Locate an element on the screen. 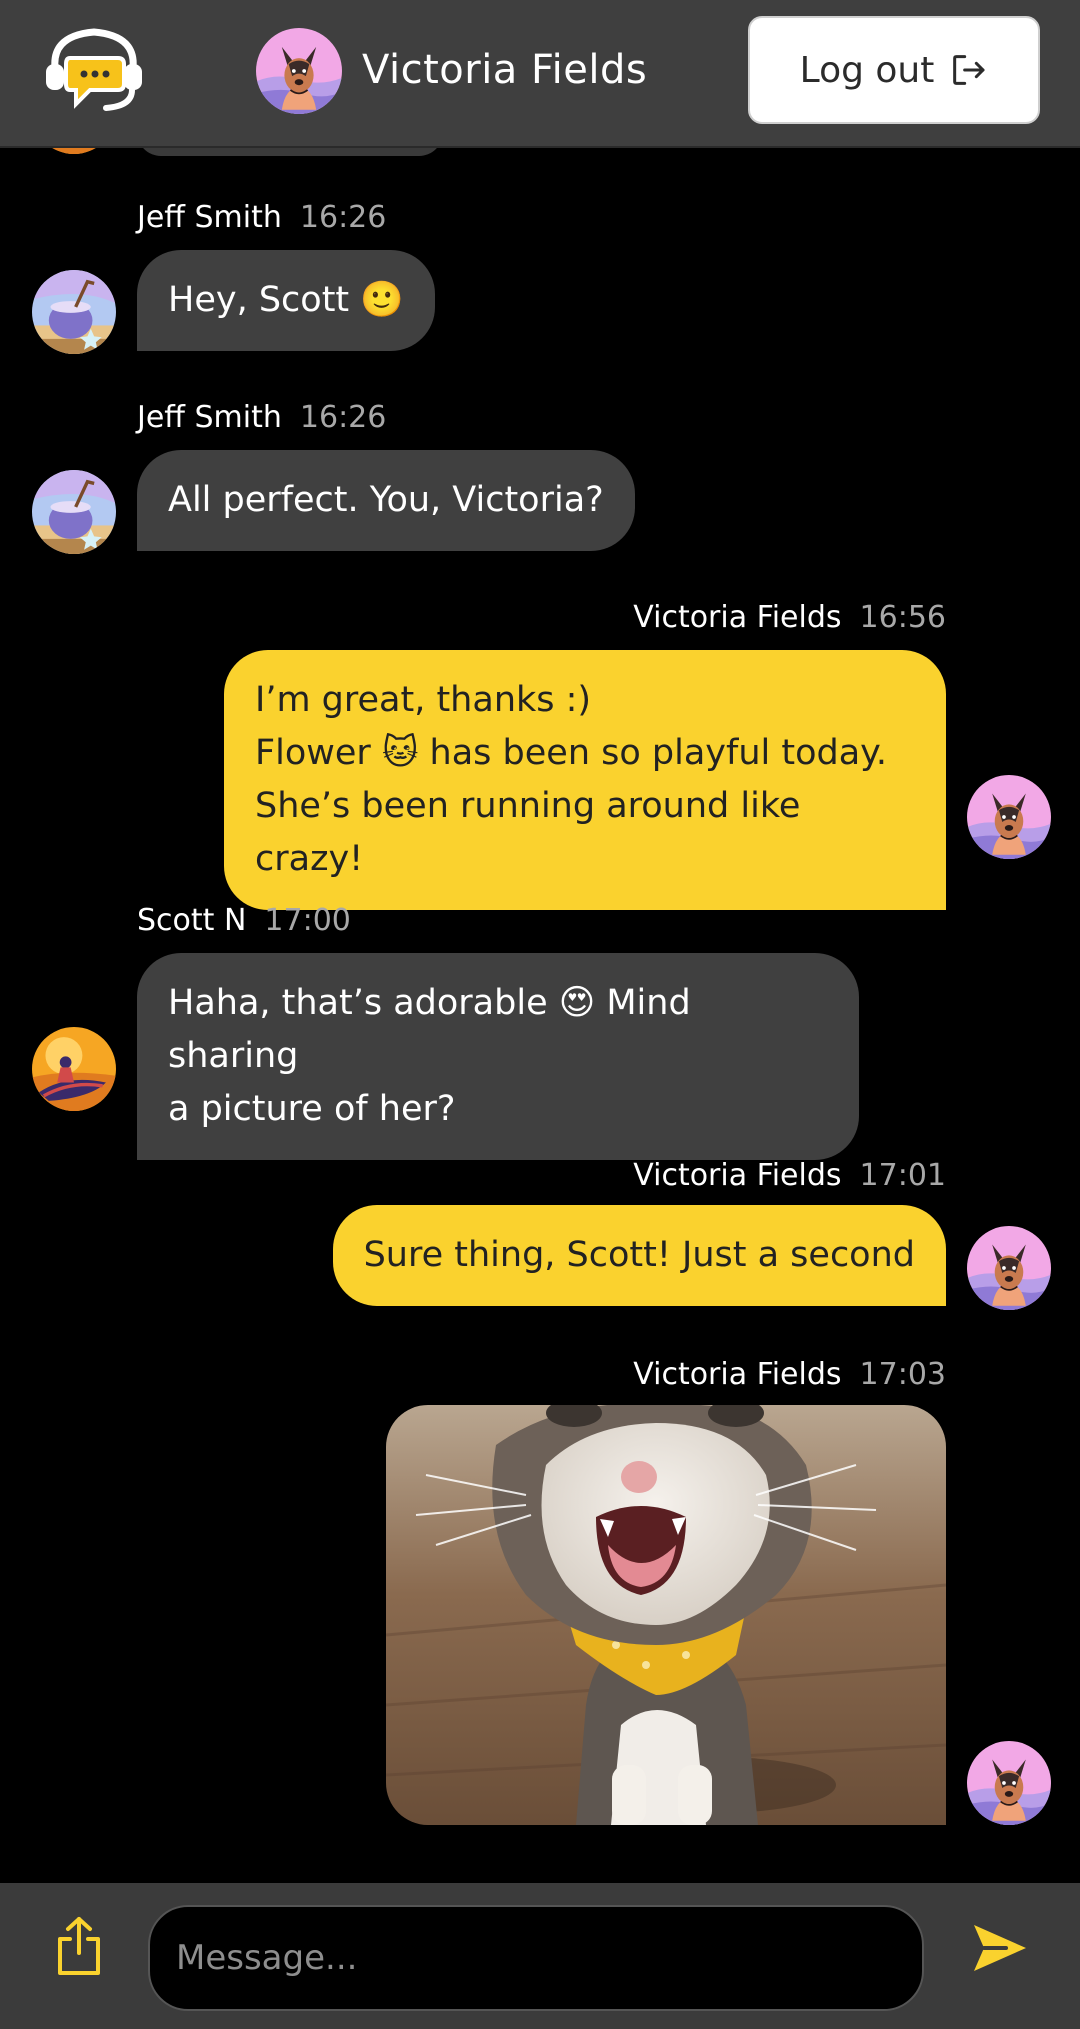 This screenshot has width=1080, height=2029. current-user-avatar is located at coordinates (299, 71).